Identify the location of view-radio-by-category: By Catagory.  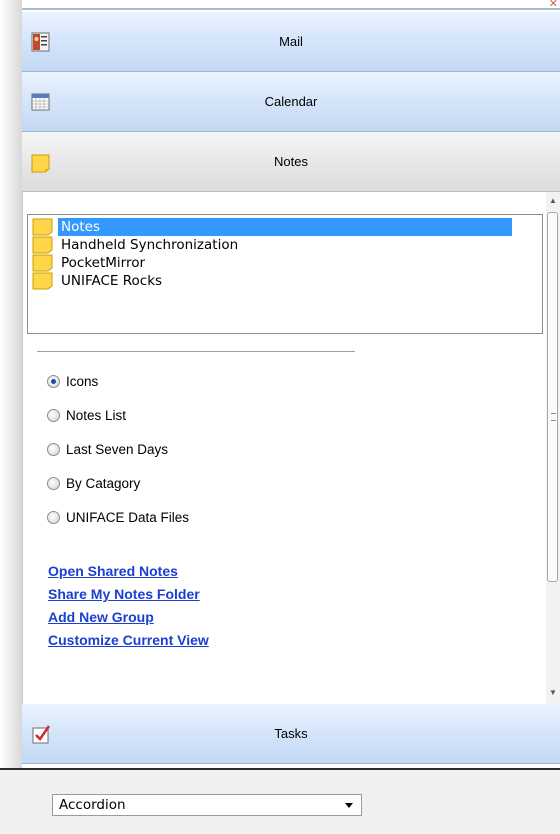
(93, 483).